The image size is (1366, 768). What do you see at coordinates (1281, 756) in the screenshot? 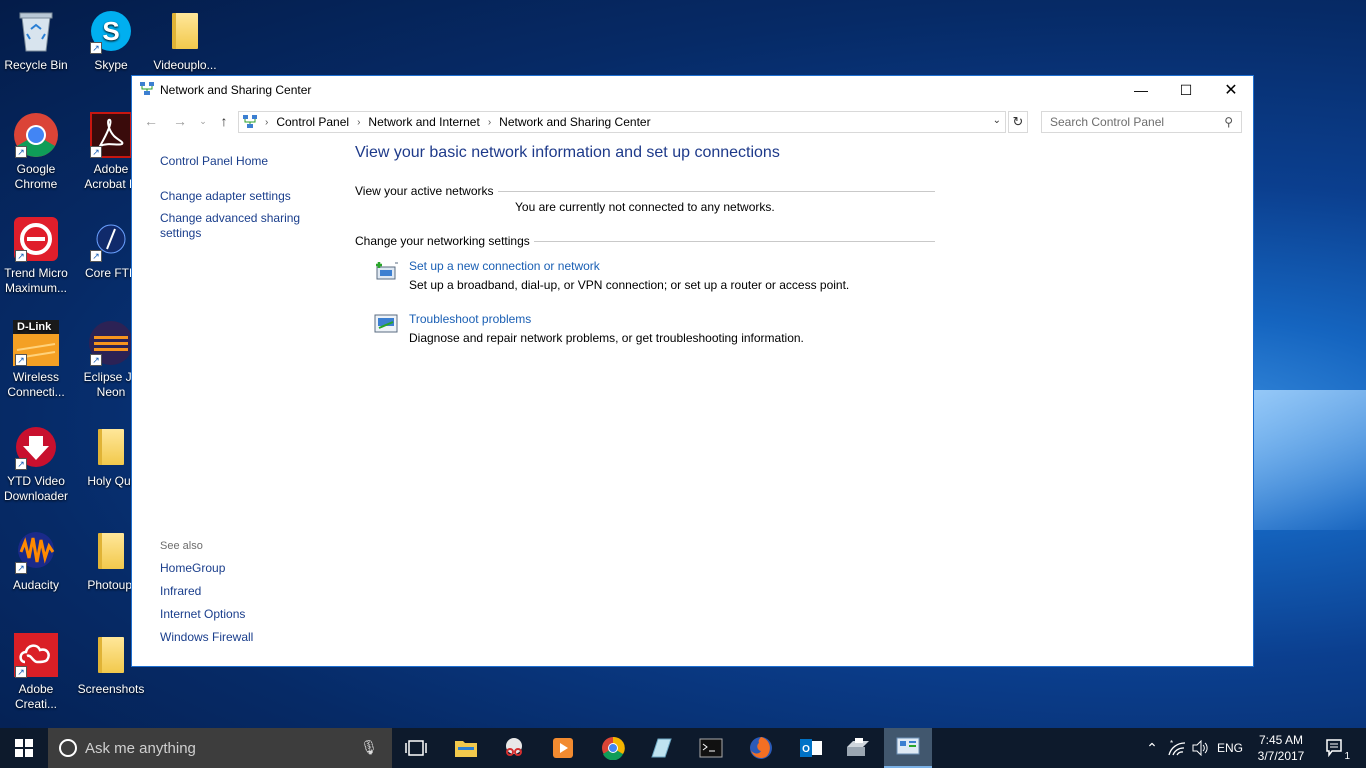
I see `clock-date: 3/7/2017` at bounding box center [1281, 756].